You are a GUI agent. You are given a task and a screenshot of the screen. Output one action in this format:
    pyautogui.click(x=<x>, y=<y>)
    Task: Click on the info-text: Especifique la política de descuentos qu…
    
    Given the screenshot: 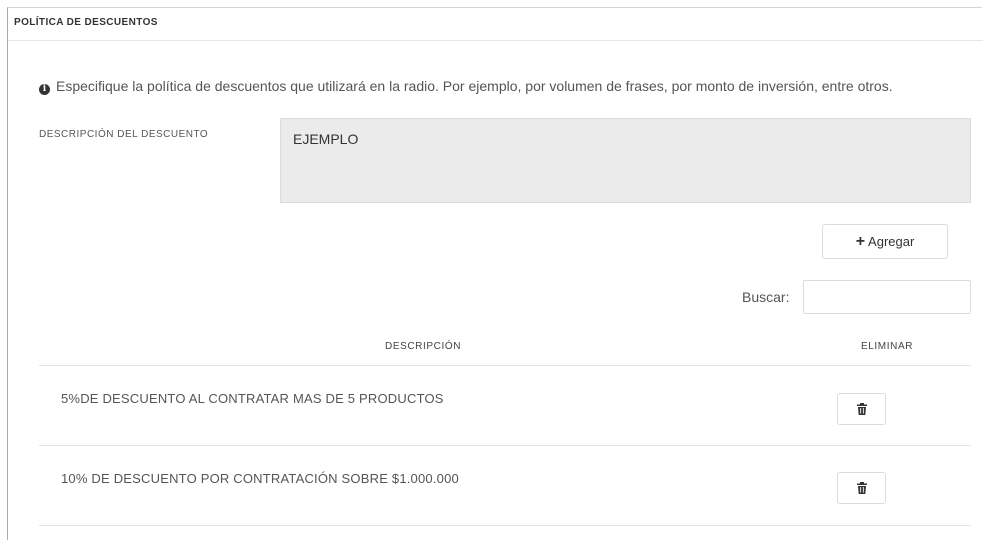 What is the action you would take?
    pyautogui.click(x=474, y=86)
    